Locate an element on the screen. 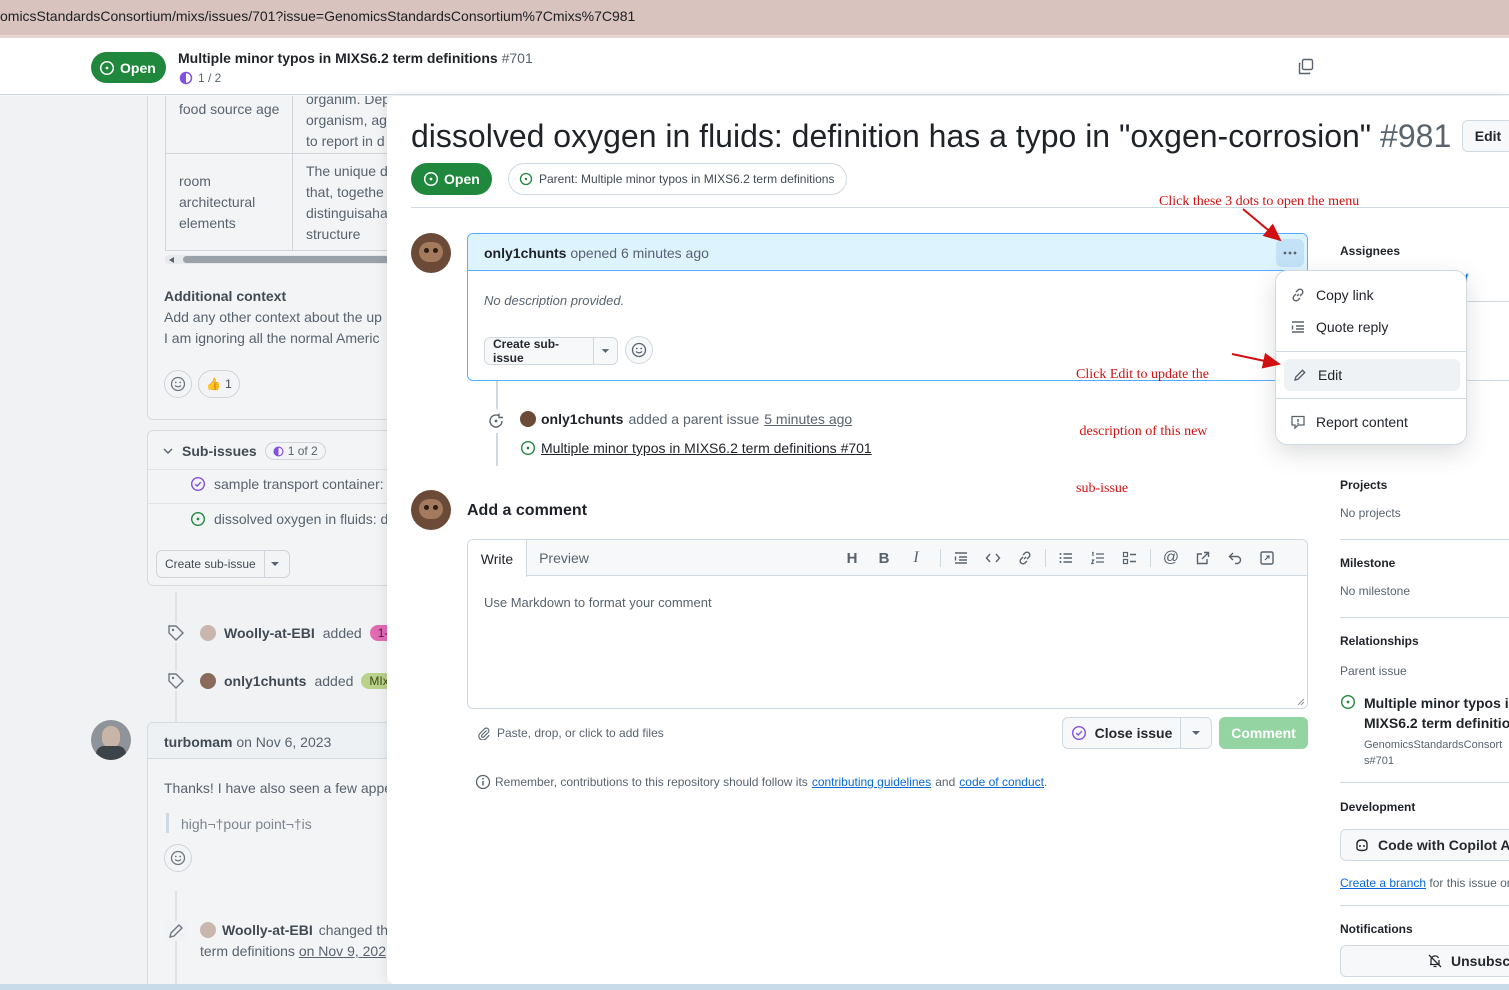  additional-context-heading: Additional context is located at coordinates (225, 296).